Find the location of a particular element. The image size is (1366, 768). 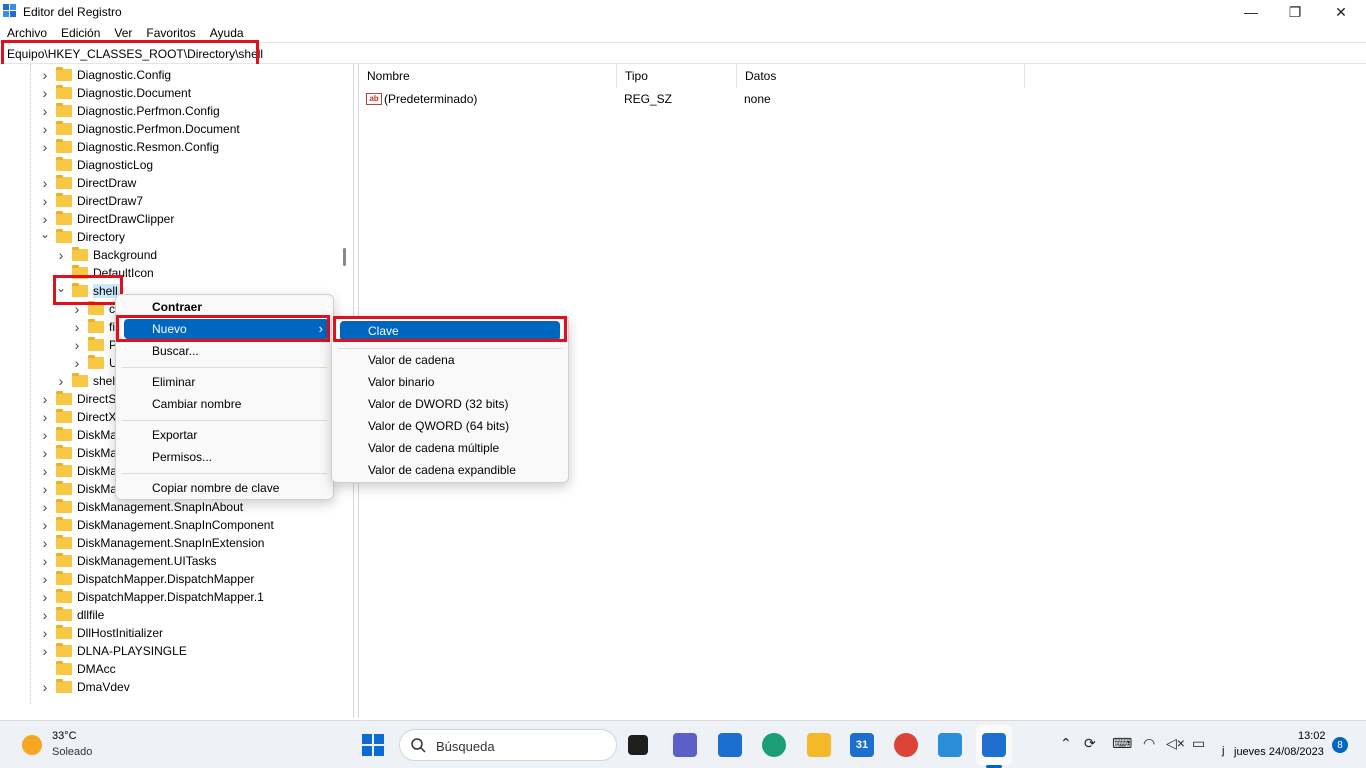

date-prefix: j is located at coordinates (1223, 751).